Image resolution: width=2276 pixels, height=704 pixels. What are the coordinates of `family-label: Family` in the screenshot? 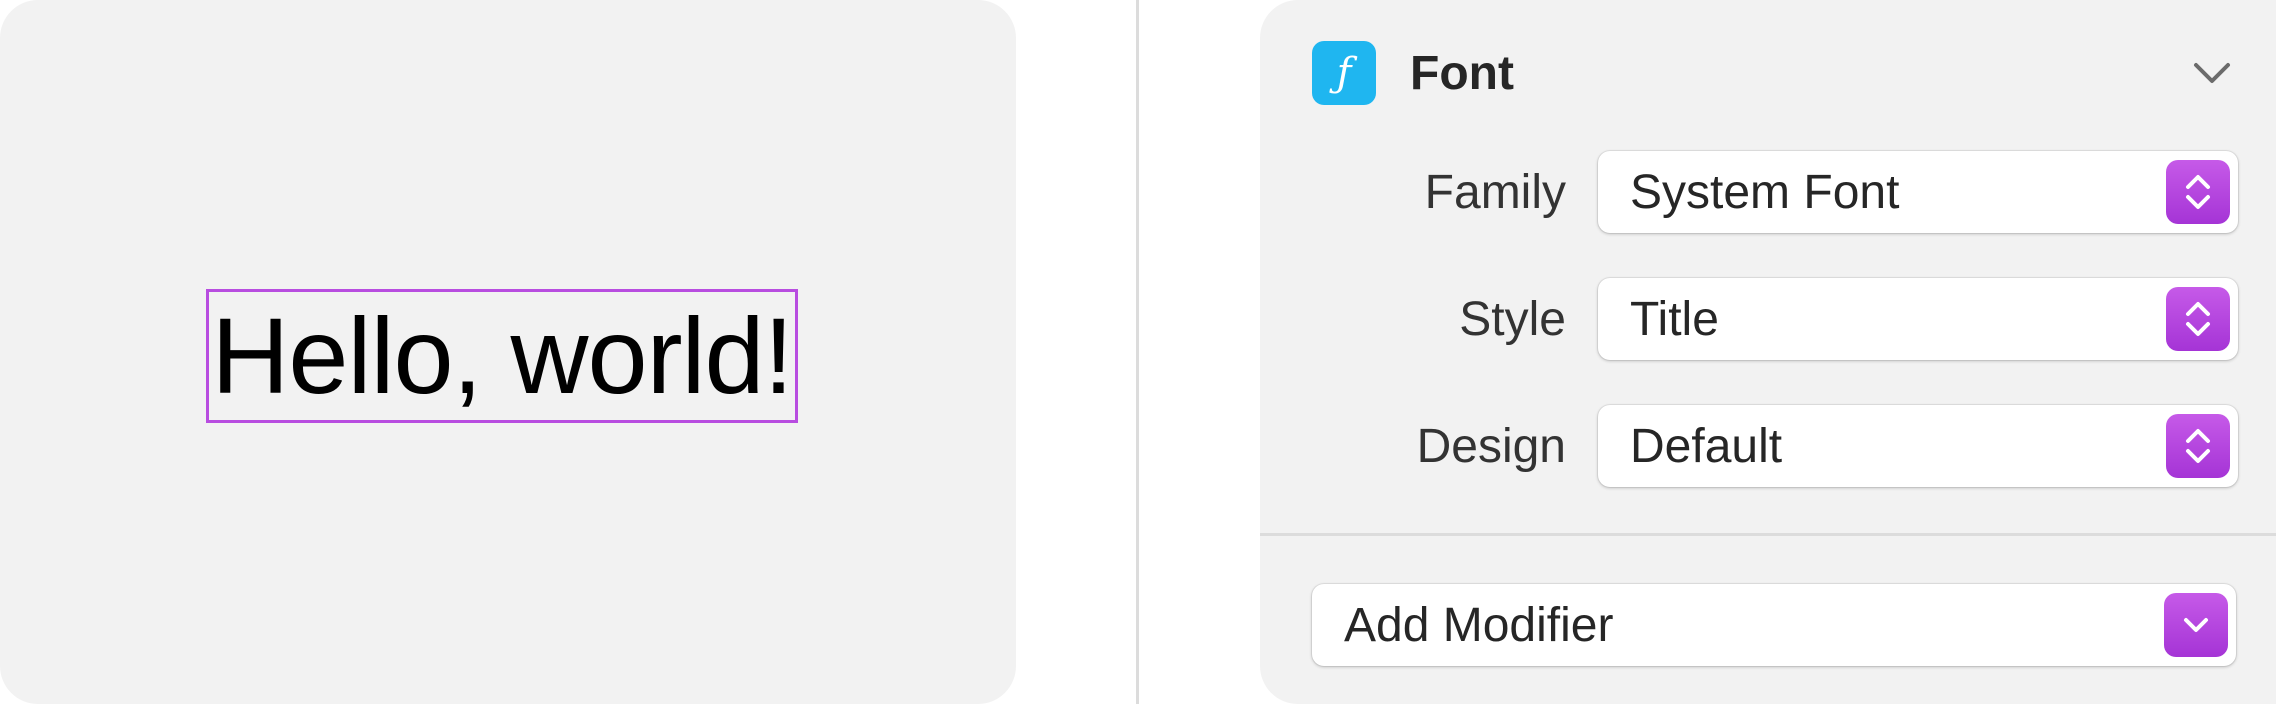 It's located at (1495, 192).